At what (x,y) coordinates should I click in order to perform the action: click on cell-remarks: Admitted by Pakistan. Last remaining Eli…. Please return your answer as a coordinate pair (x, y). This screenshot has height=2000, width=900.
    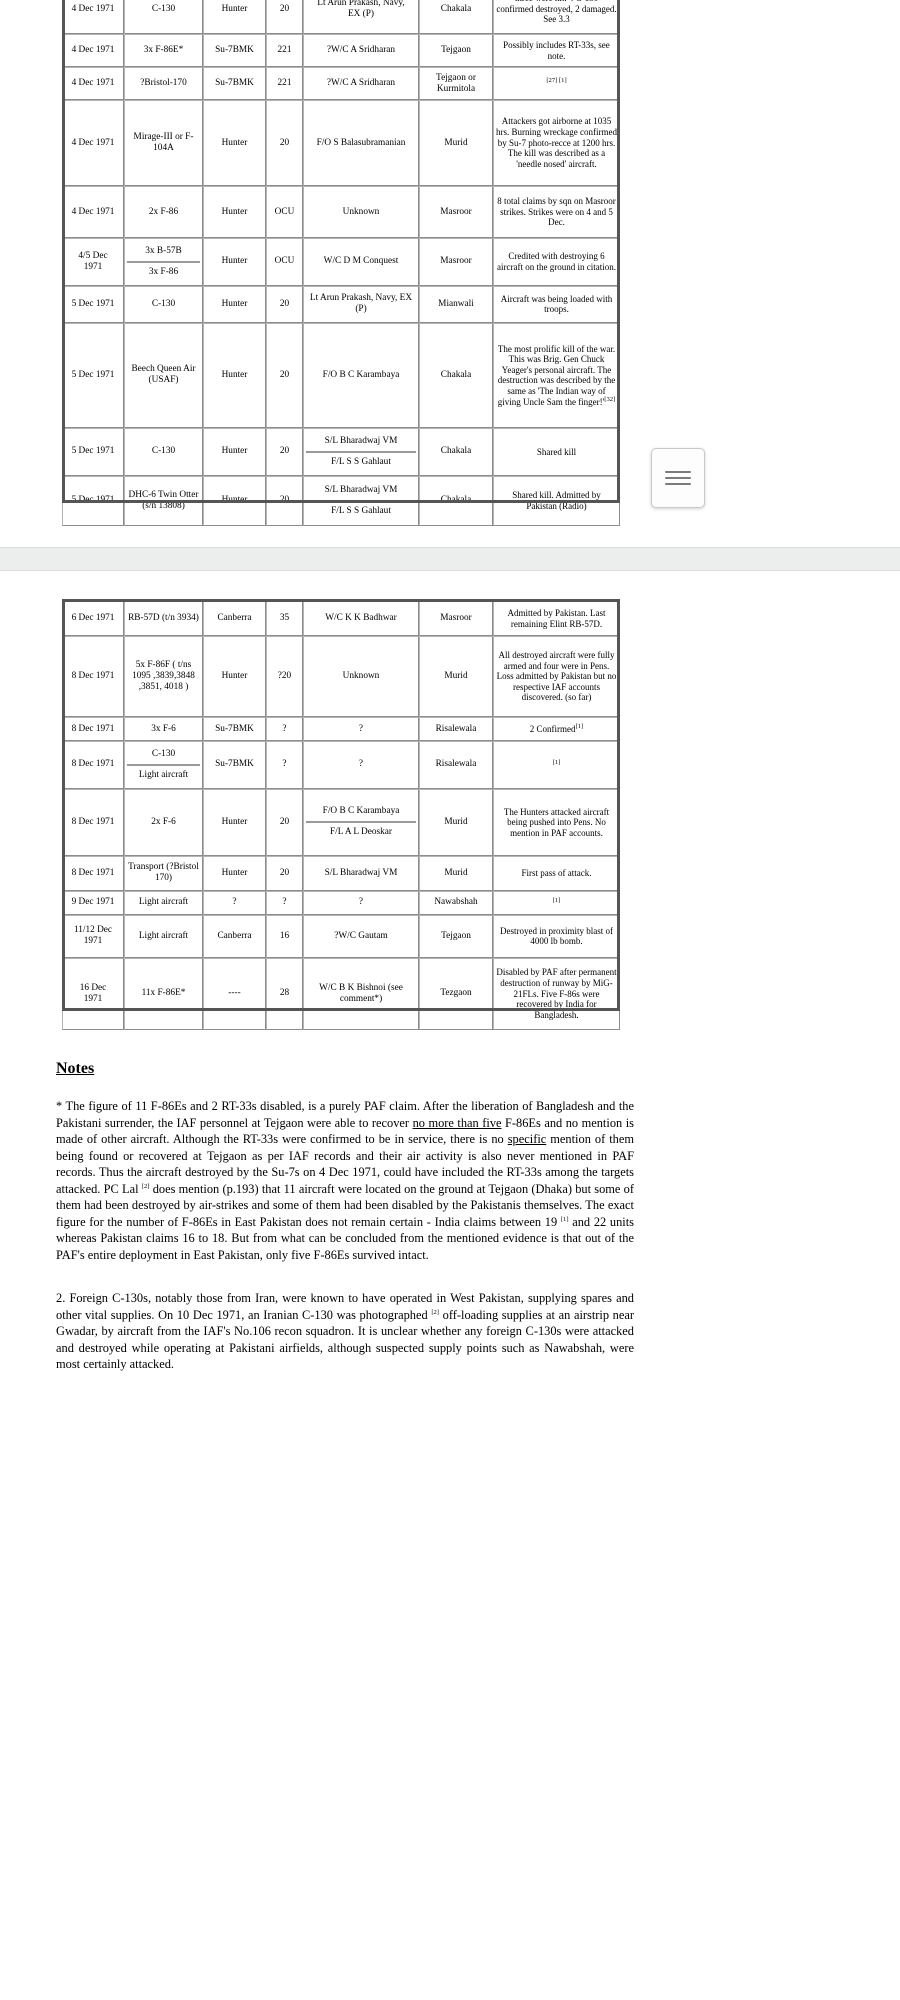
    Looking at the image, I should click on (556, 618).